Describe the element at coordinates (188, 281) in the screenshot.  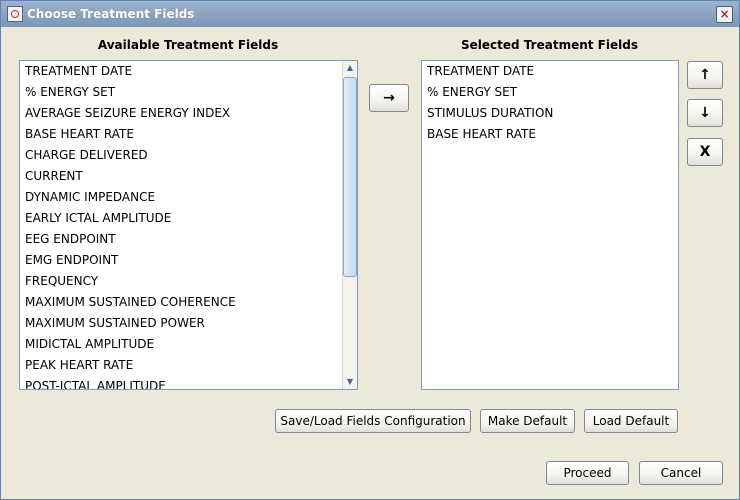
I see `list-item: FREQUENCY` at that location.